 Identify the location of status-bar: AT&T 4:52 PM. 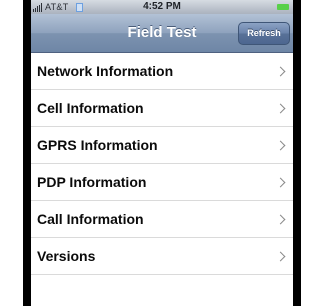
(162, 7).